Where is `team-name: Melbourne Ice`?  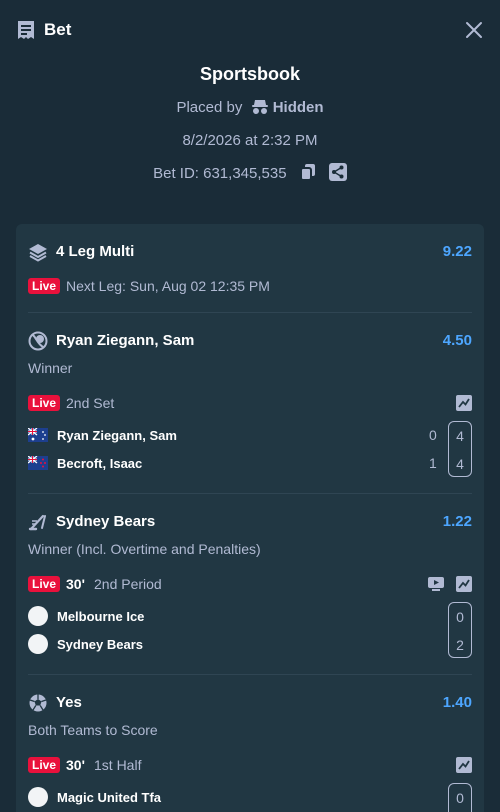
team-name: Melbourne Ice is located at coordinates (101, 616).